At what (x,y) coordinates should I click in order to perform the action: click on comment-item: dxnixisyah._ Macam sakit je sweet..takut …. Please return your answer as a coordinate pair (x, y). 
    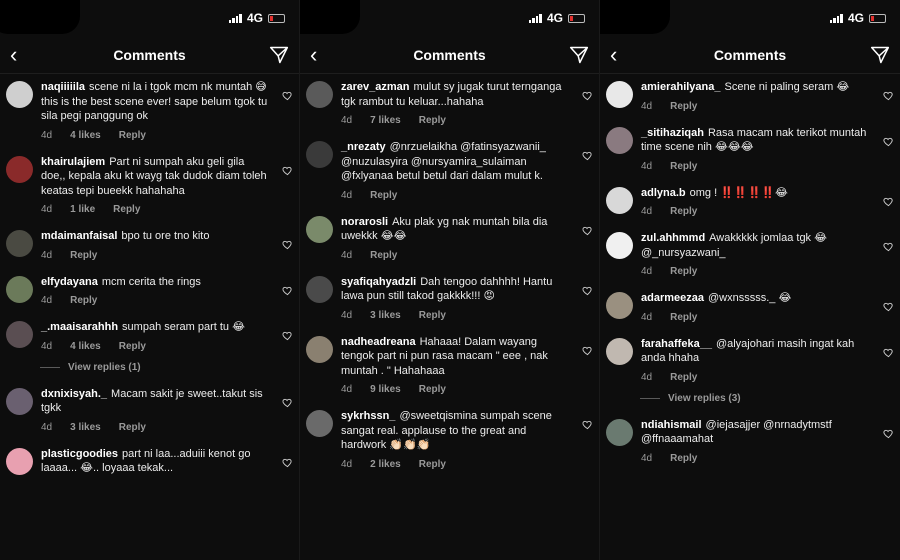
    Looking at the image, I should click on (149, 410).